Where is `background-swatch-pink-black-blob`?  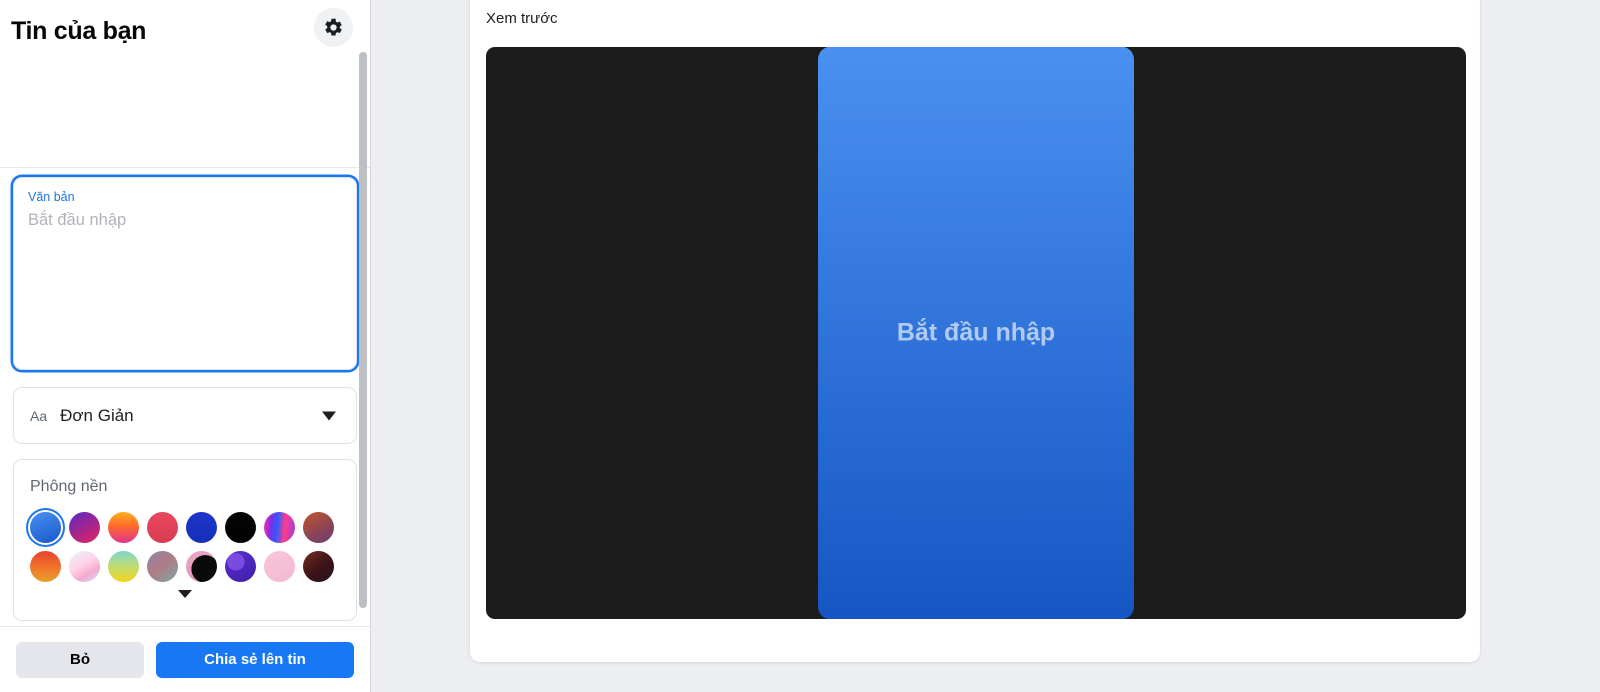 background-swatch-pink-black-blob is located at coordinates (201, 566).